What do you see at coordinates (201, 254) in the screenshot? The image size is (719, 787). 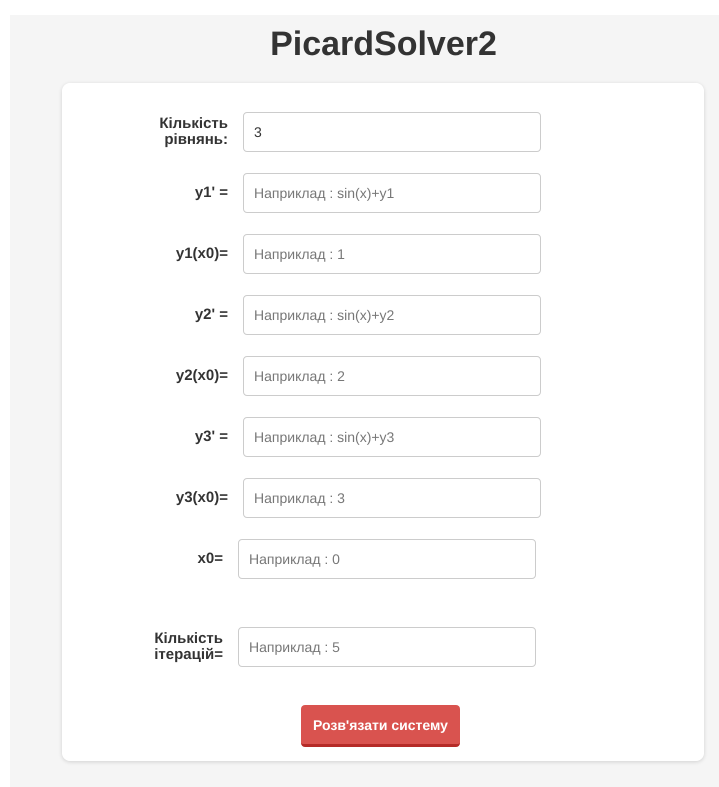 I see `field-label: y1(x0)=` at bounding box center [201, 254].